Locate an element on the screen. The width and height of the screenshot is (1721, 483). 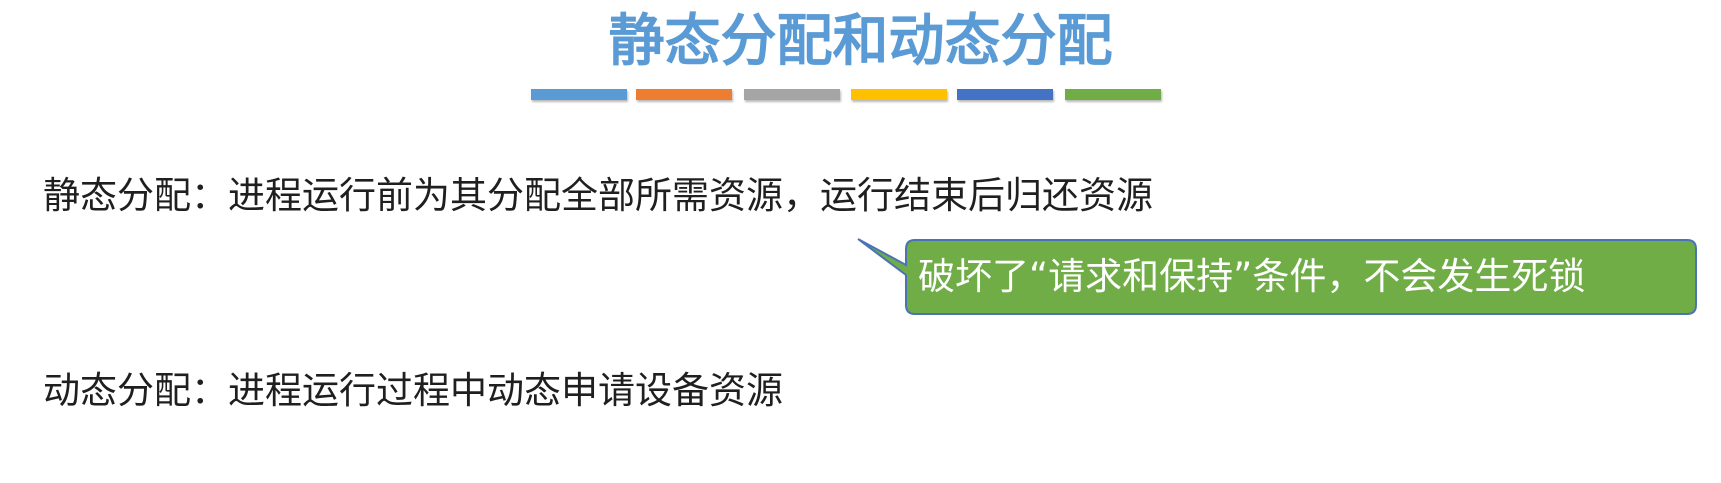
color-bar-gray is located at coordinates (792, 94).